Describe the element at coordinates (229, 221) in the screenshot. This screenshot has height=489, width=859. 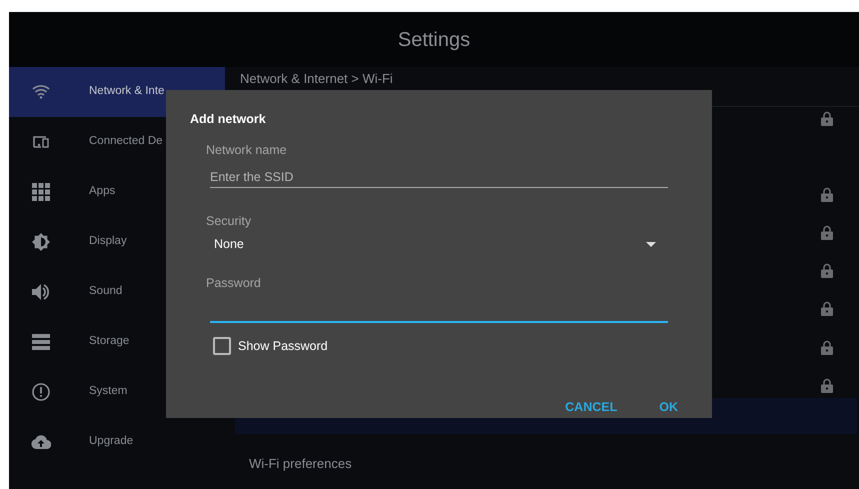
I see `field-label: Security` at that location.